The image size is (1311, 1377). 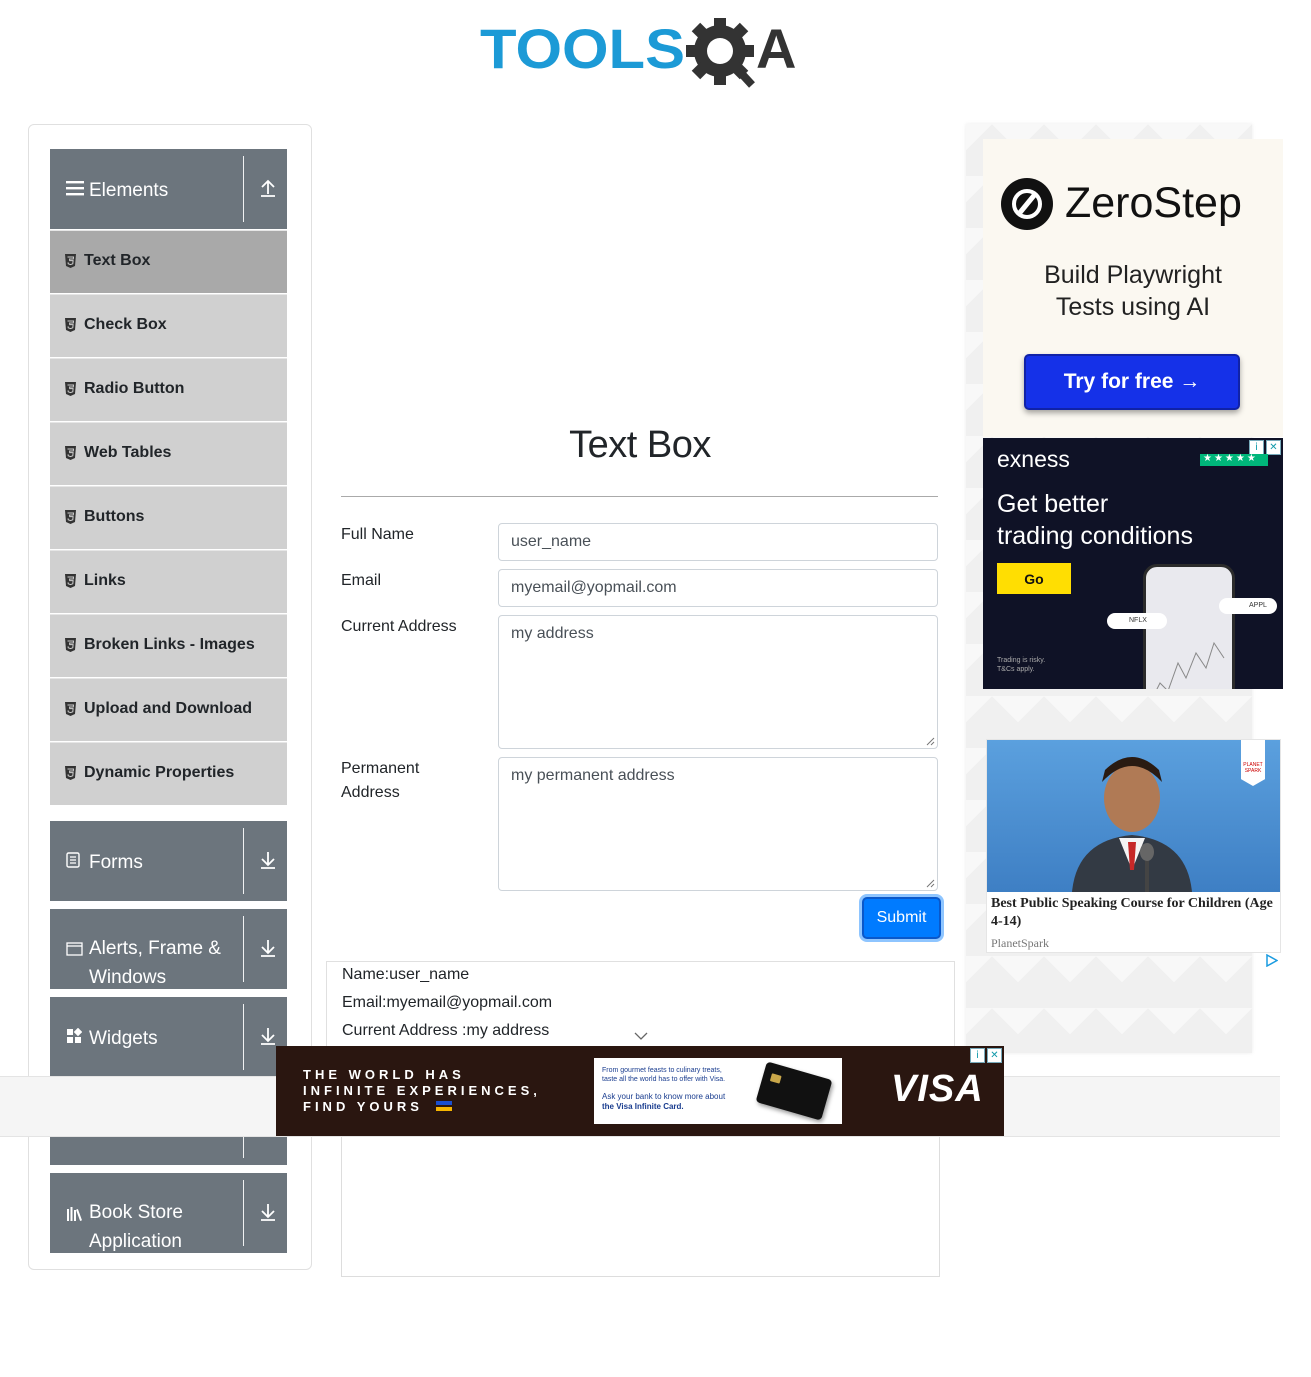 I want to click on sidebar-group-elements: Elements, so click(x=168, y=189).